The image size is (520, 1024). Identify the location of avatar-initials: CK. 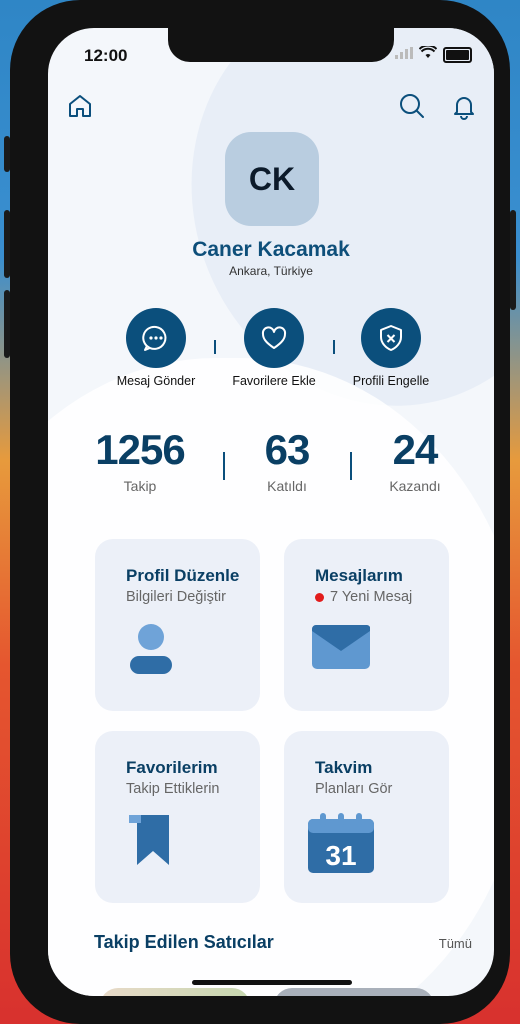
(272, 178).